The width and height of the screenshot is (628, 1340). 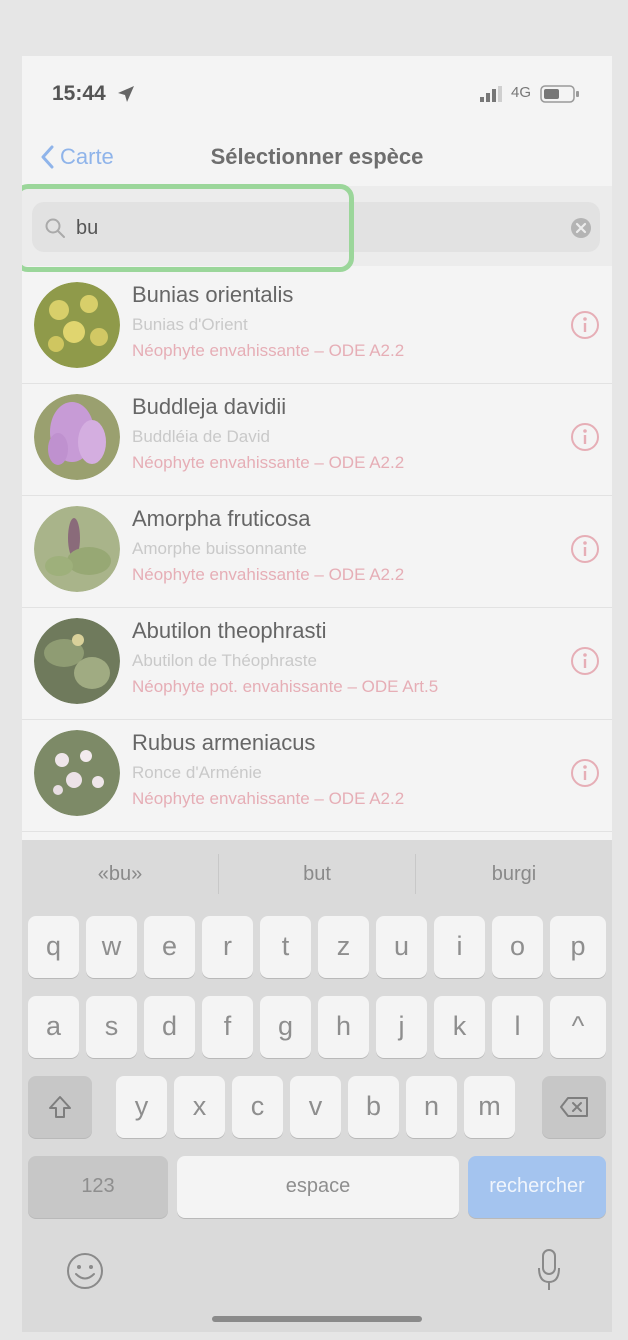 I want to click on numbers-key: 123, so click(x=98, y=1187).